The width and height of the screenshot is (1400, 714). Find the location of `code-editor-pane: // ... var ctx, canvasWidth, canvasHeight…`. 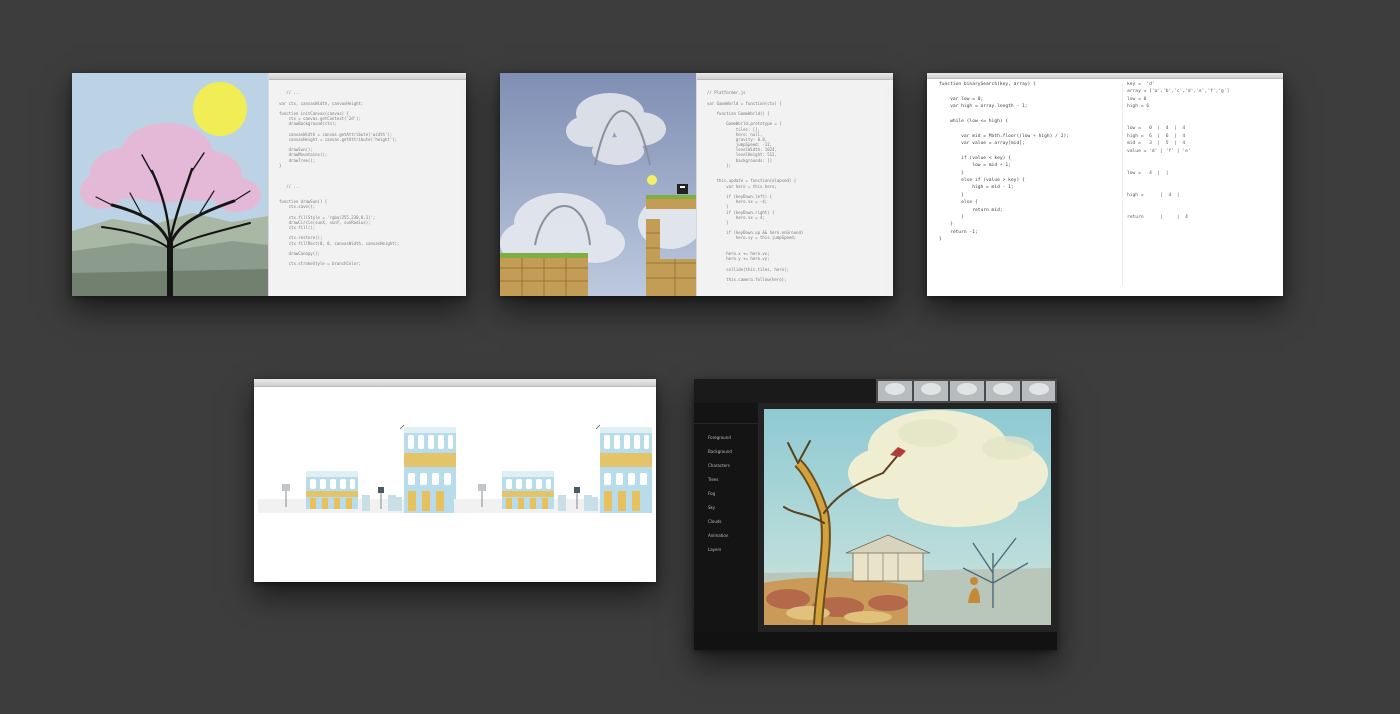

code-editor-pane: // ... var ctx, canvasWidth, canvasHeight… is located at coordinates (367, 184).